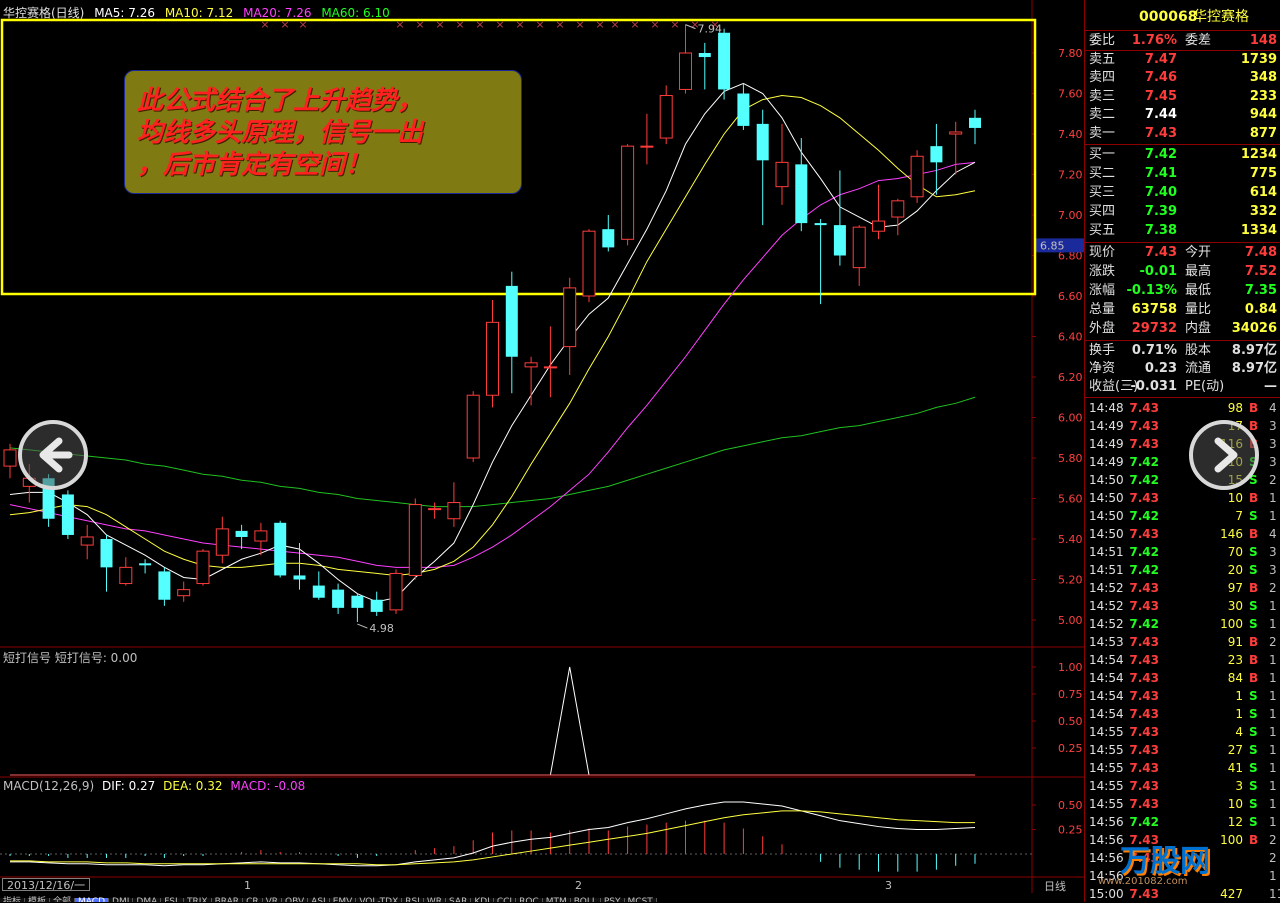  What do you see at coordinates (147, 900) in the screenshot?
I see `tab-dma: DMA` at bounding box center [147, 900].